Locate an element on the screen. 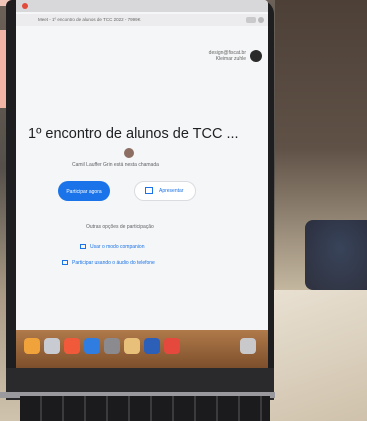  companion-icon is located at coordinates (83, 247).